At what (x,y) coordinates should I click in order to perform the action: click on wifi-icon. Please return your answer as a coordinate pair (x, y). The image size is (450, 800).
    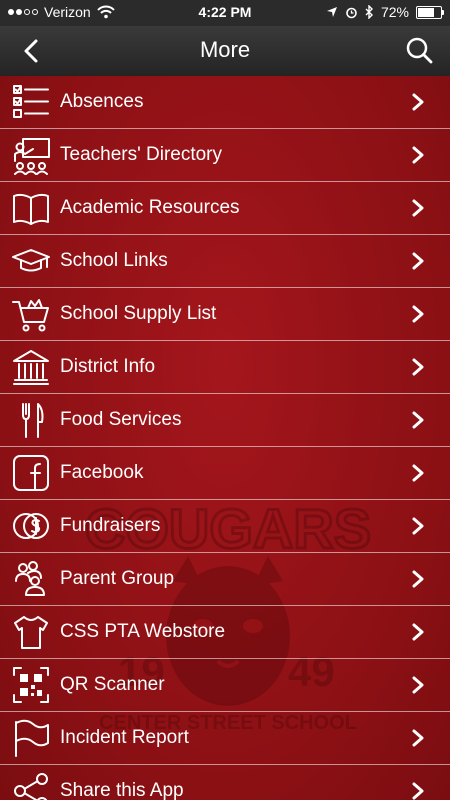
    Looking at the image, I should click on (105, 12).